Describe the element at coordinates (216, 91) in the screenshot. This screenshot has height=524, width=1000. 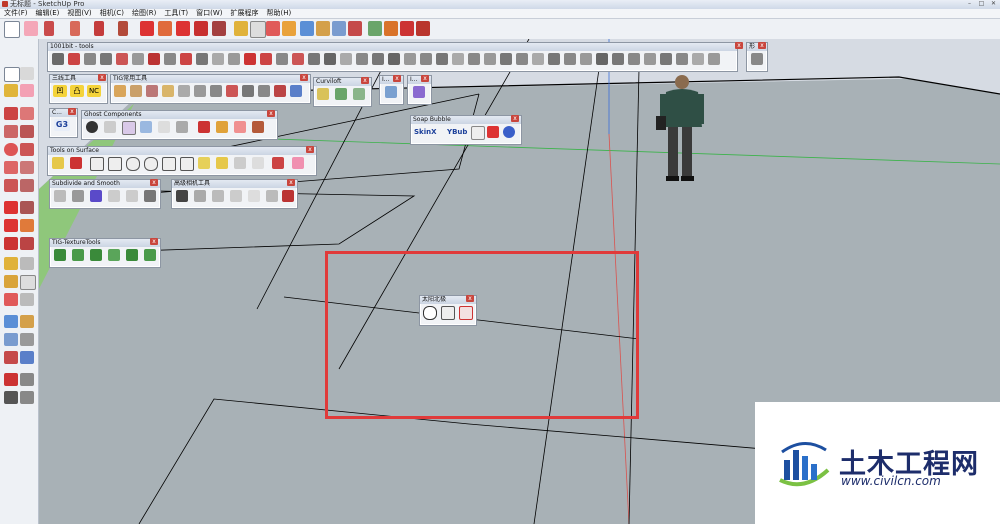
I see `tig-smooth-icon` at that location.